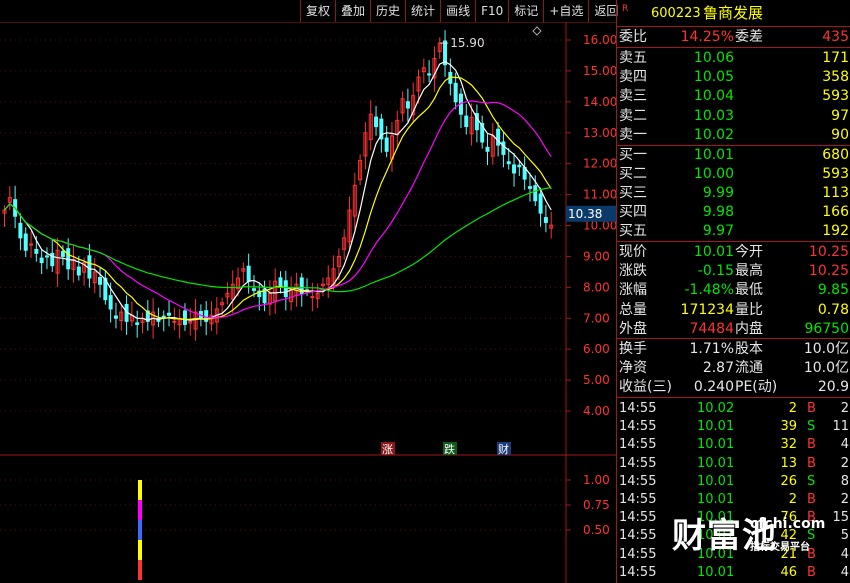 The width and height of the screenshot is (850, 583). I want to click on toolbar-item-0: 复权, so click(317, 11).